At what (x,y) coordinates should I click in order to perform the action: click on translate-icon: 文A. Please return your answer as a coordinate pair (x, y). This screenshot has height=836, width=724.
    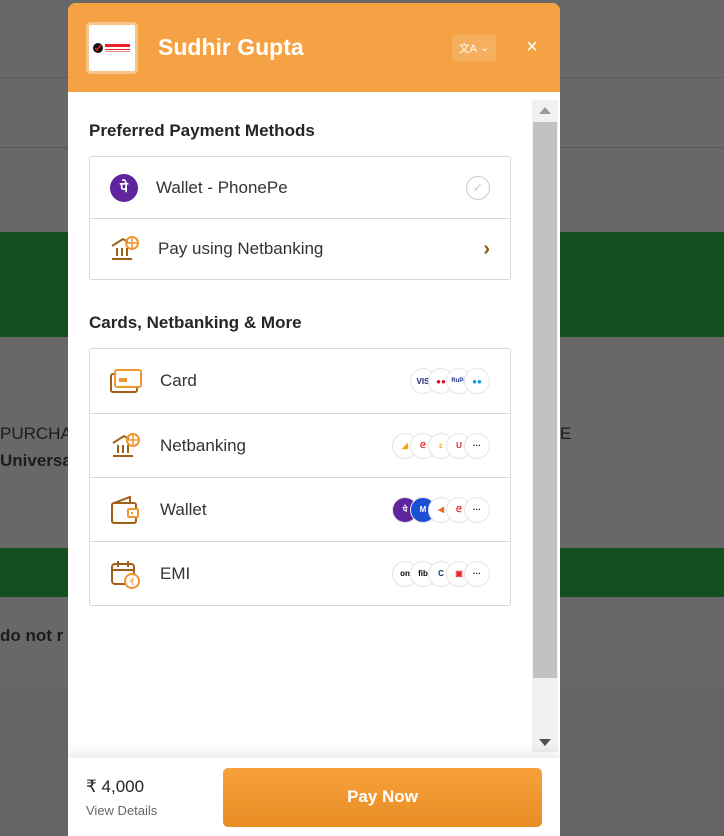
    Looking at the image, I should click on (468, 48).